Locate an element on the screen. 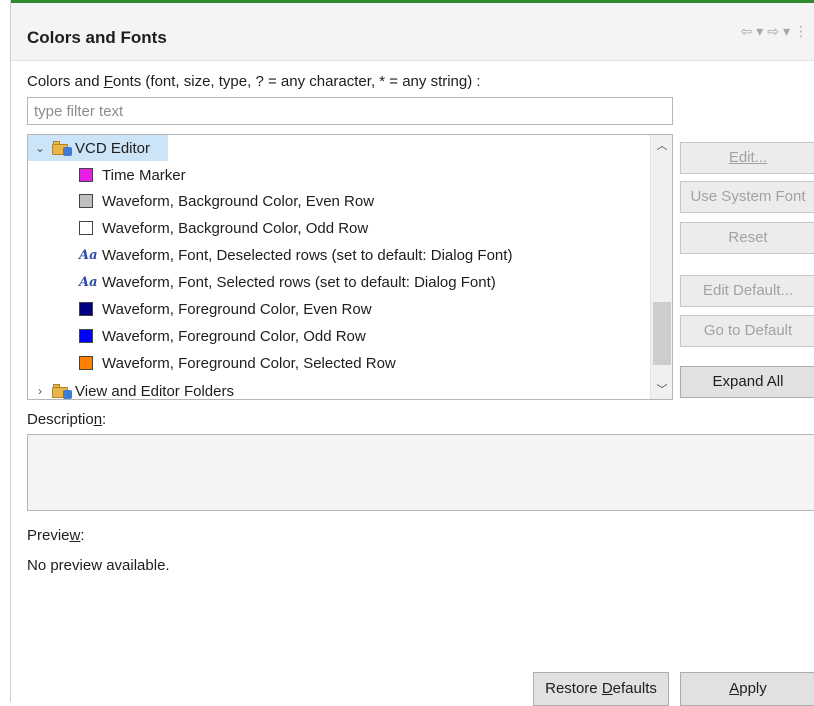  page-header: Colors and Fonts ⇦ ▾ ⇨ ▾ ⋮ is located at coordinates (412, 32).